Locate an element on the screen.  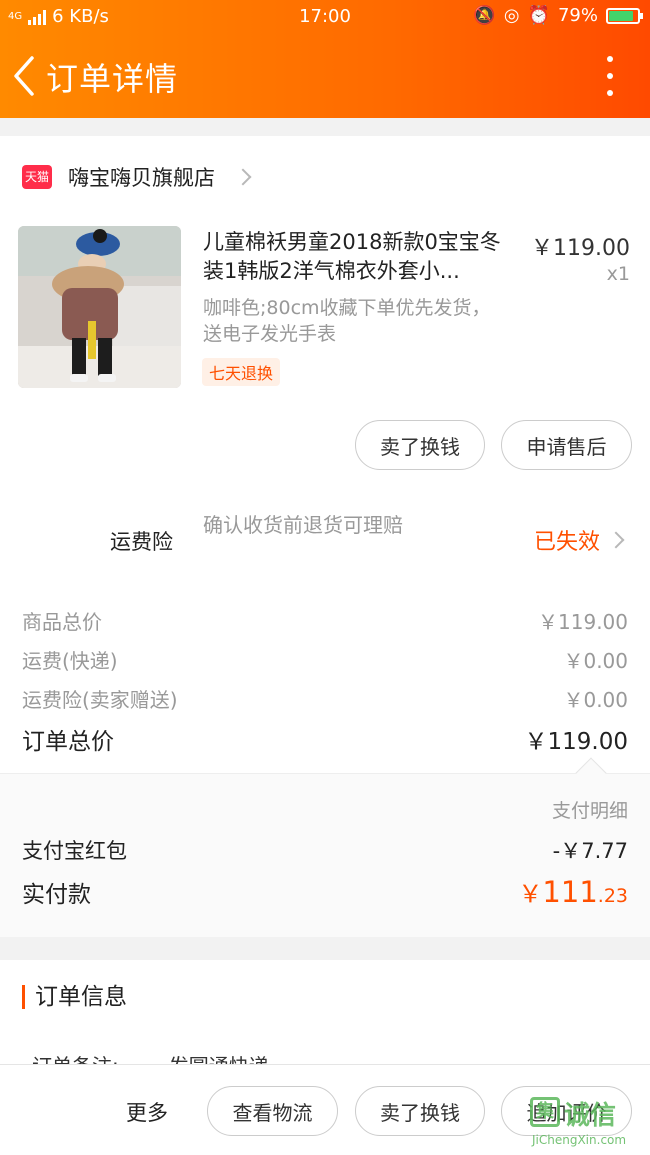
actual-paid-label: 实付款 is located at coordinates (56, 895).